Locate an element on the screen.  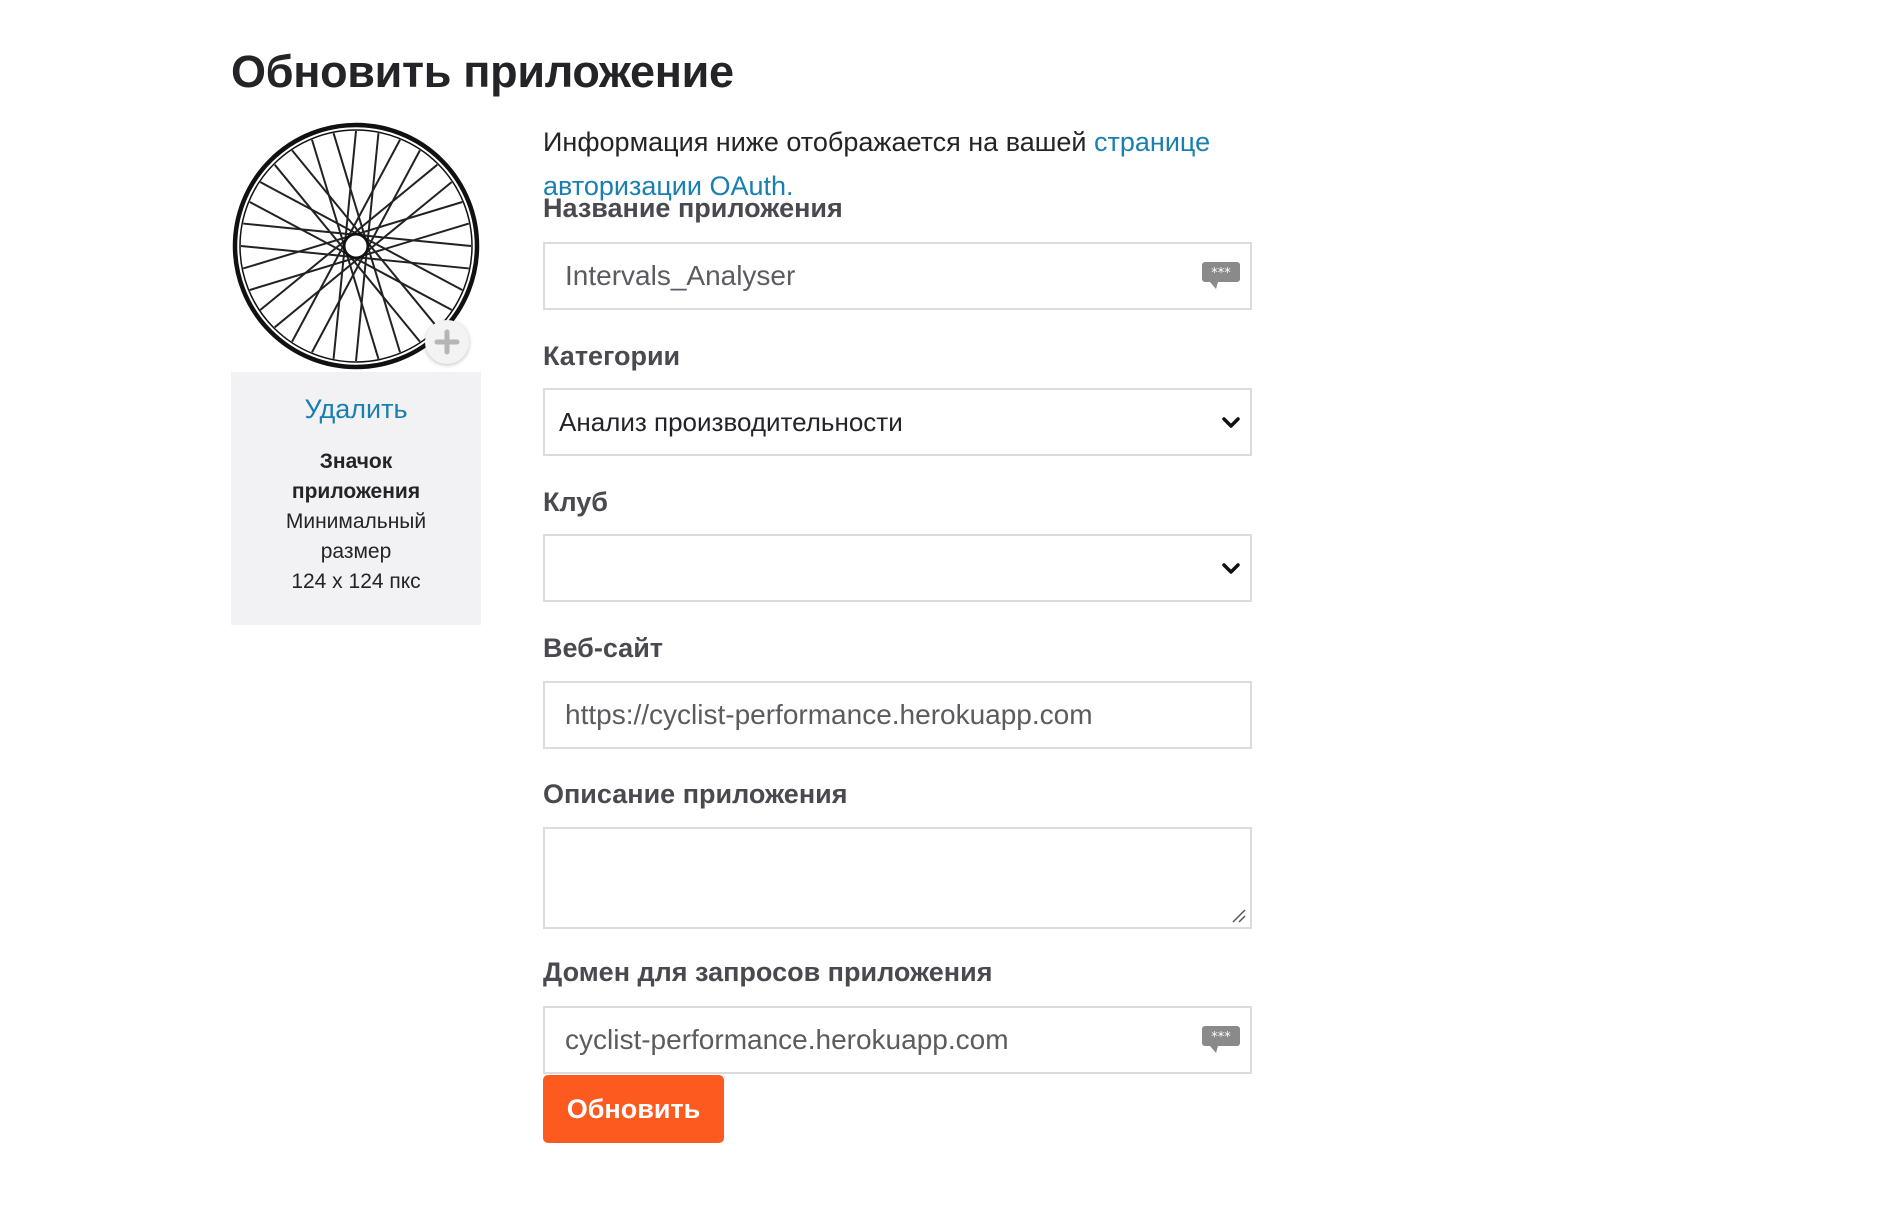
category-select: Анализ производительности is located at coordinates (897, 422).